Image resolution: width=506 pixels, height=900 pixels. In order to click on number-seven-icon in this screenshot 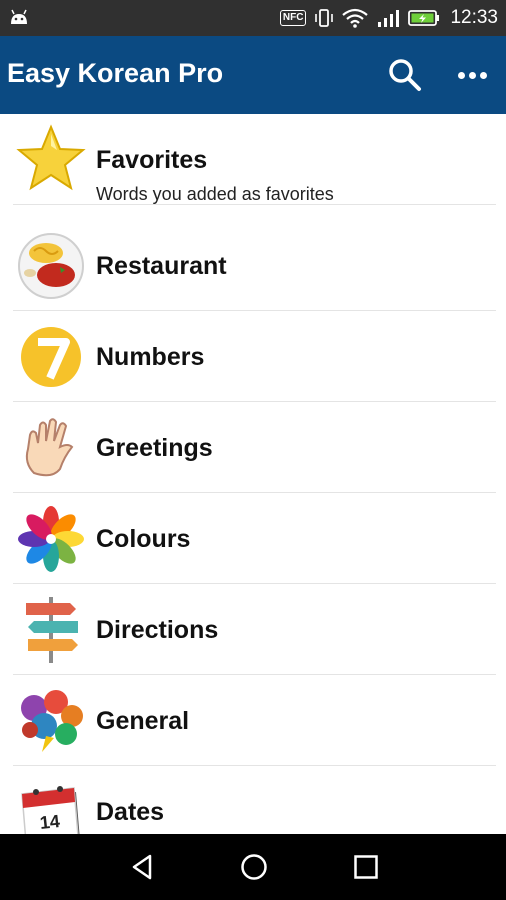, I will do `click(51, 357)`.